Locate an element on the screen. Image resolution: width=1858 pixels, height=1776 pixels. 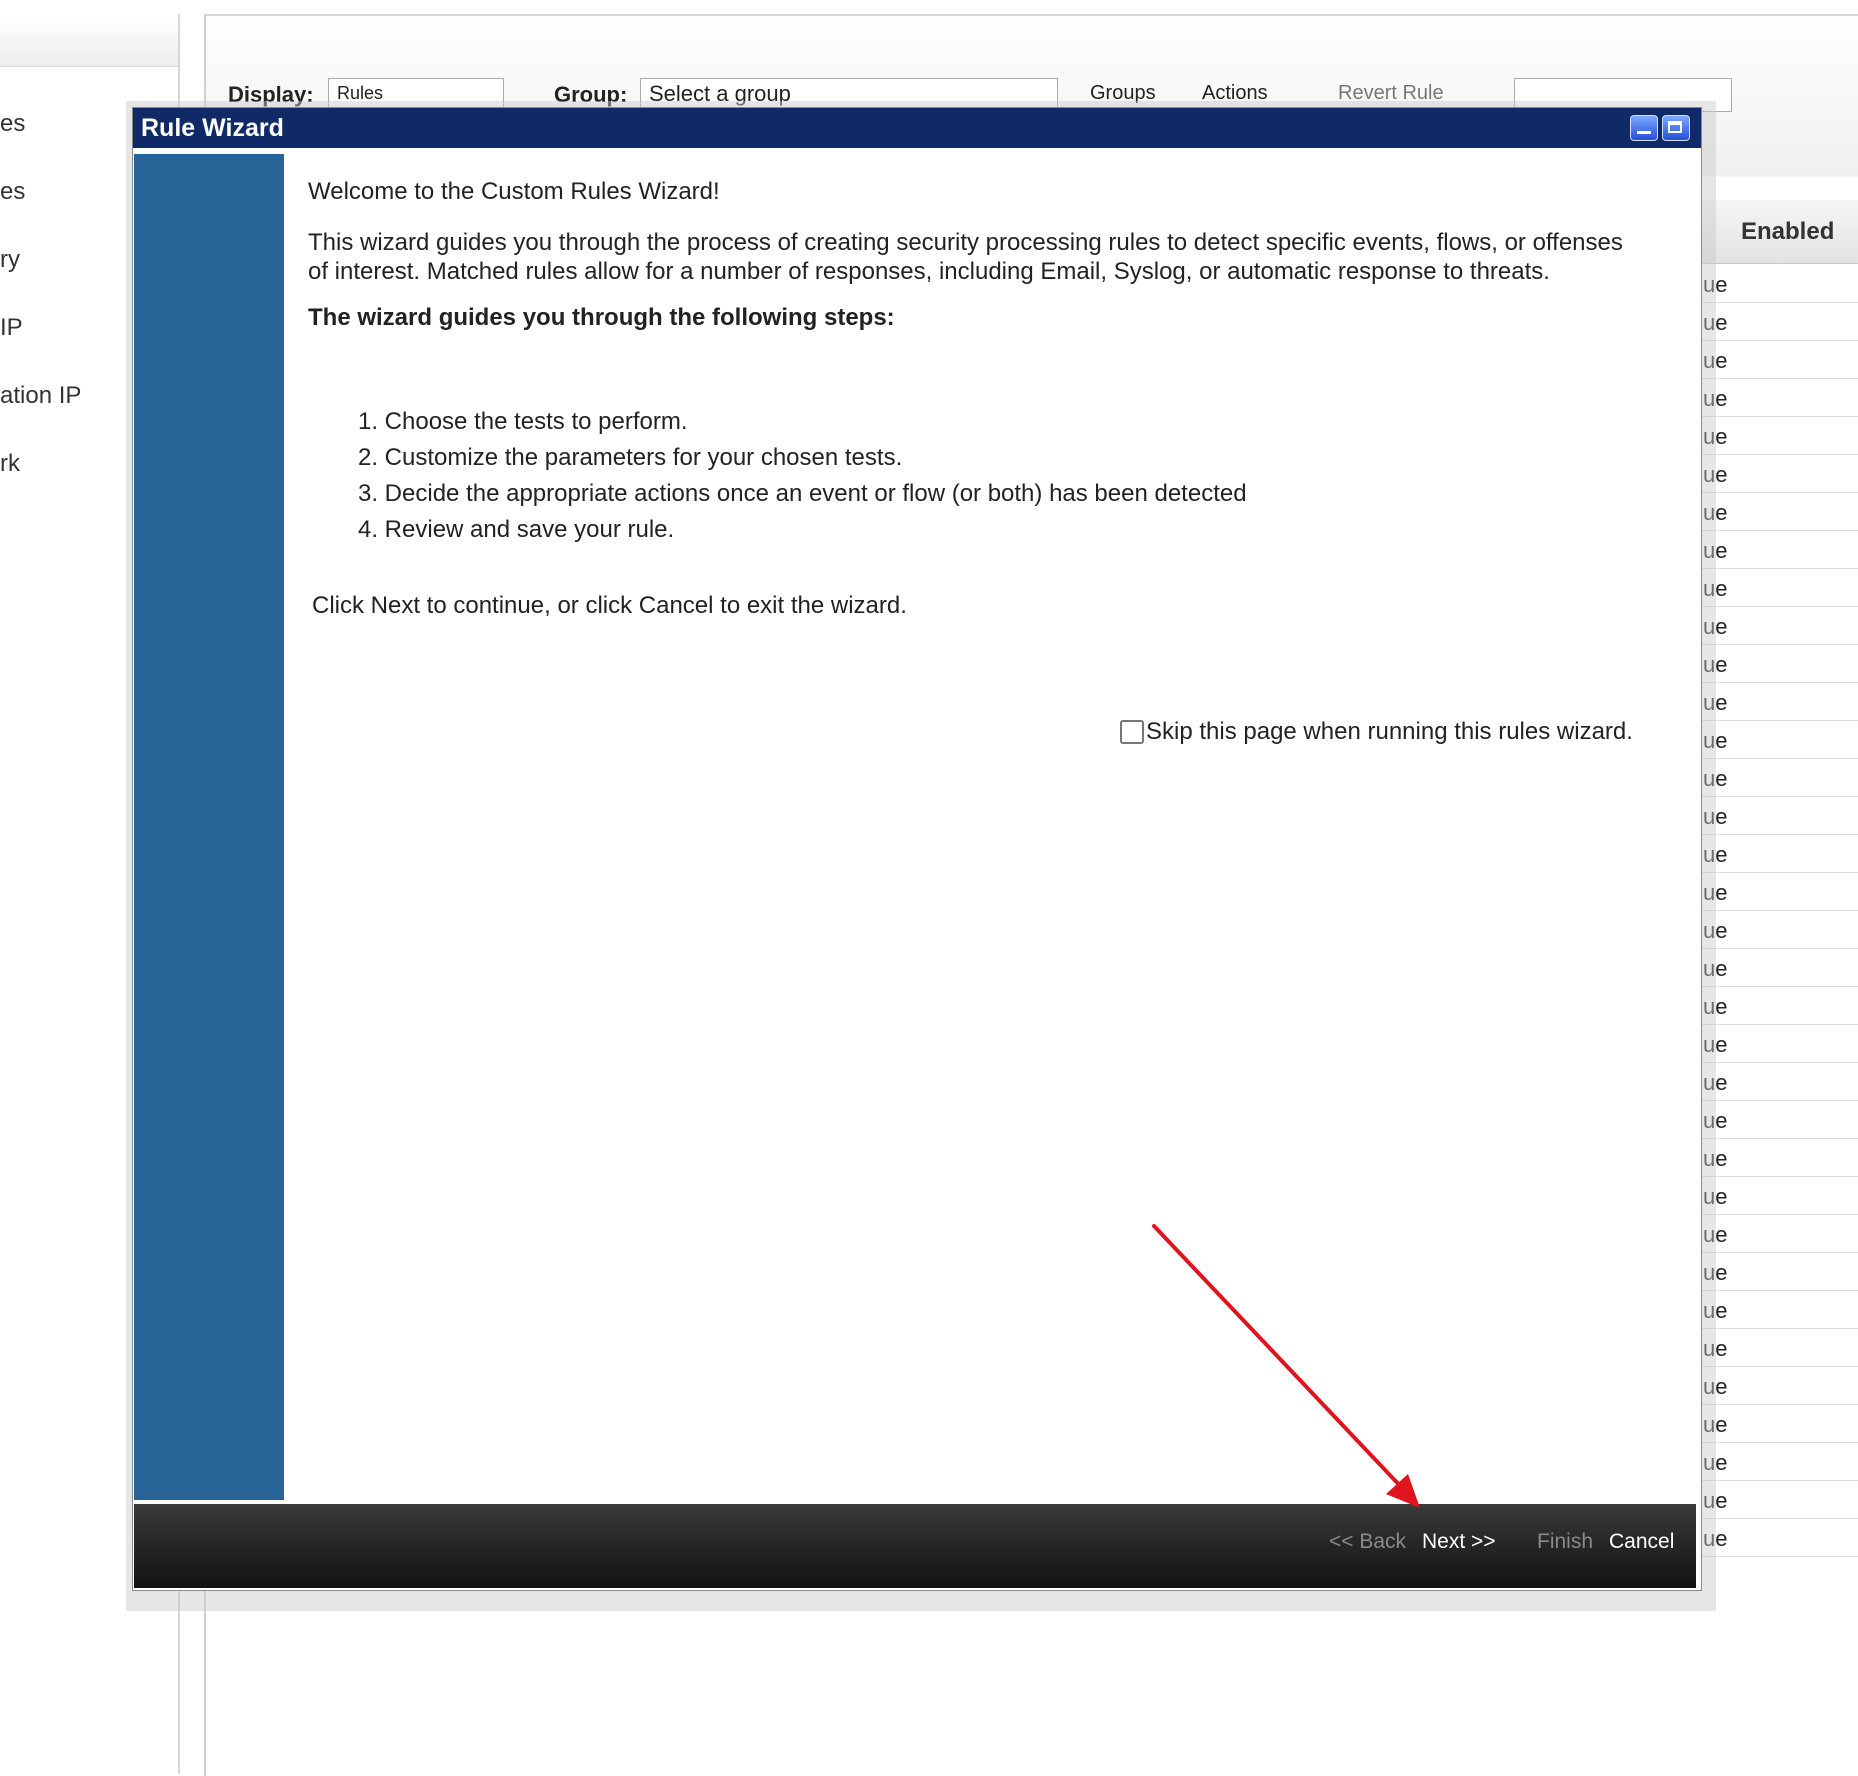
background-sidebar-item: ation IP is located at coordinates (40, 396).